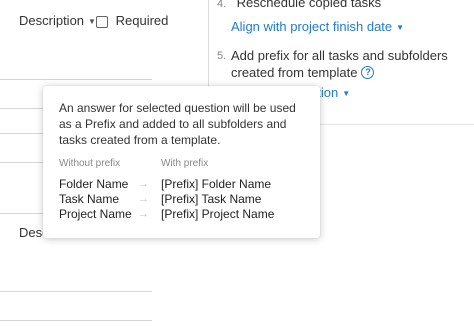 Image resolution: width=474 pixels, height=330 pixels. What do you see at coordinates (52, 20) in the screenshot?
I see `description-header-label: Description` at bounding box center [52, 20].